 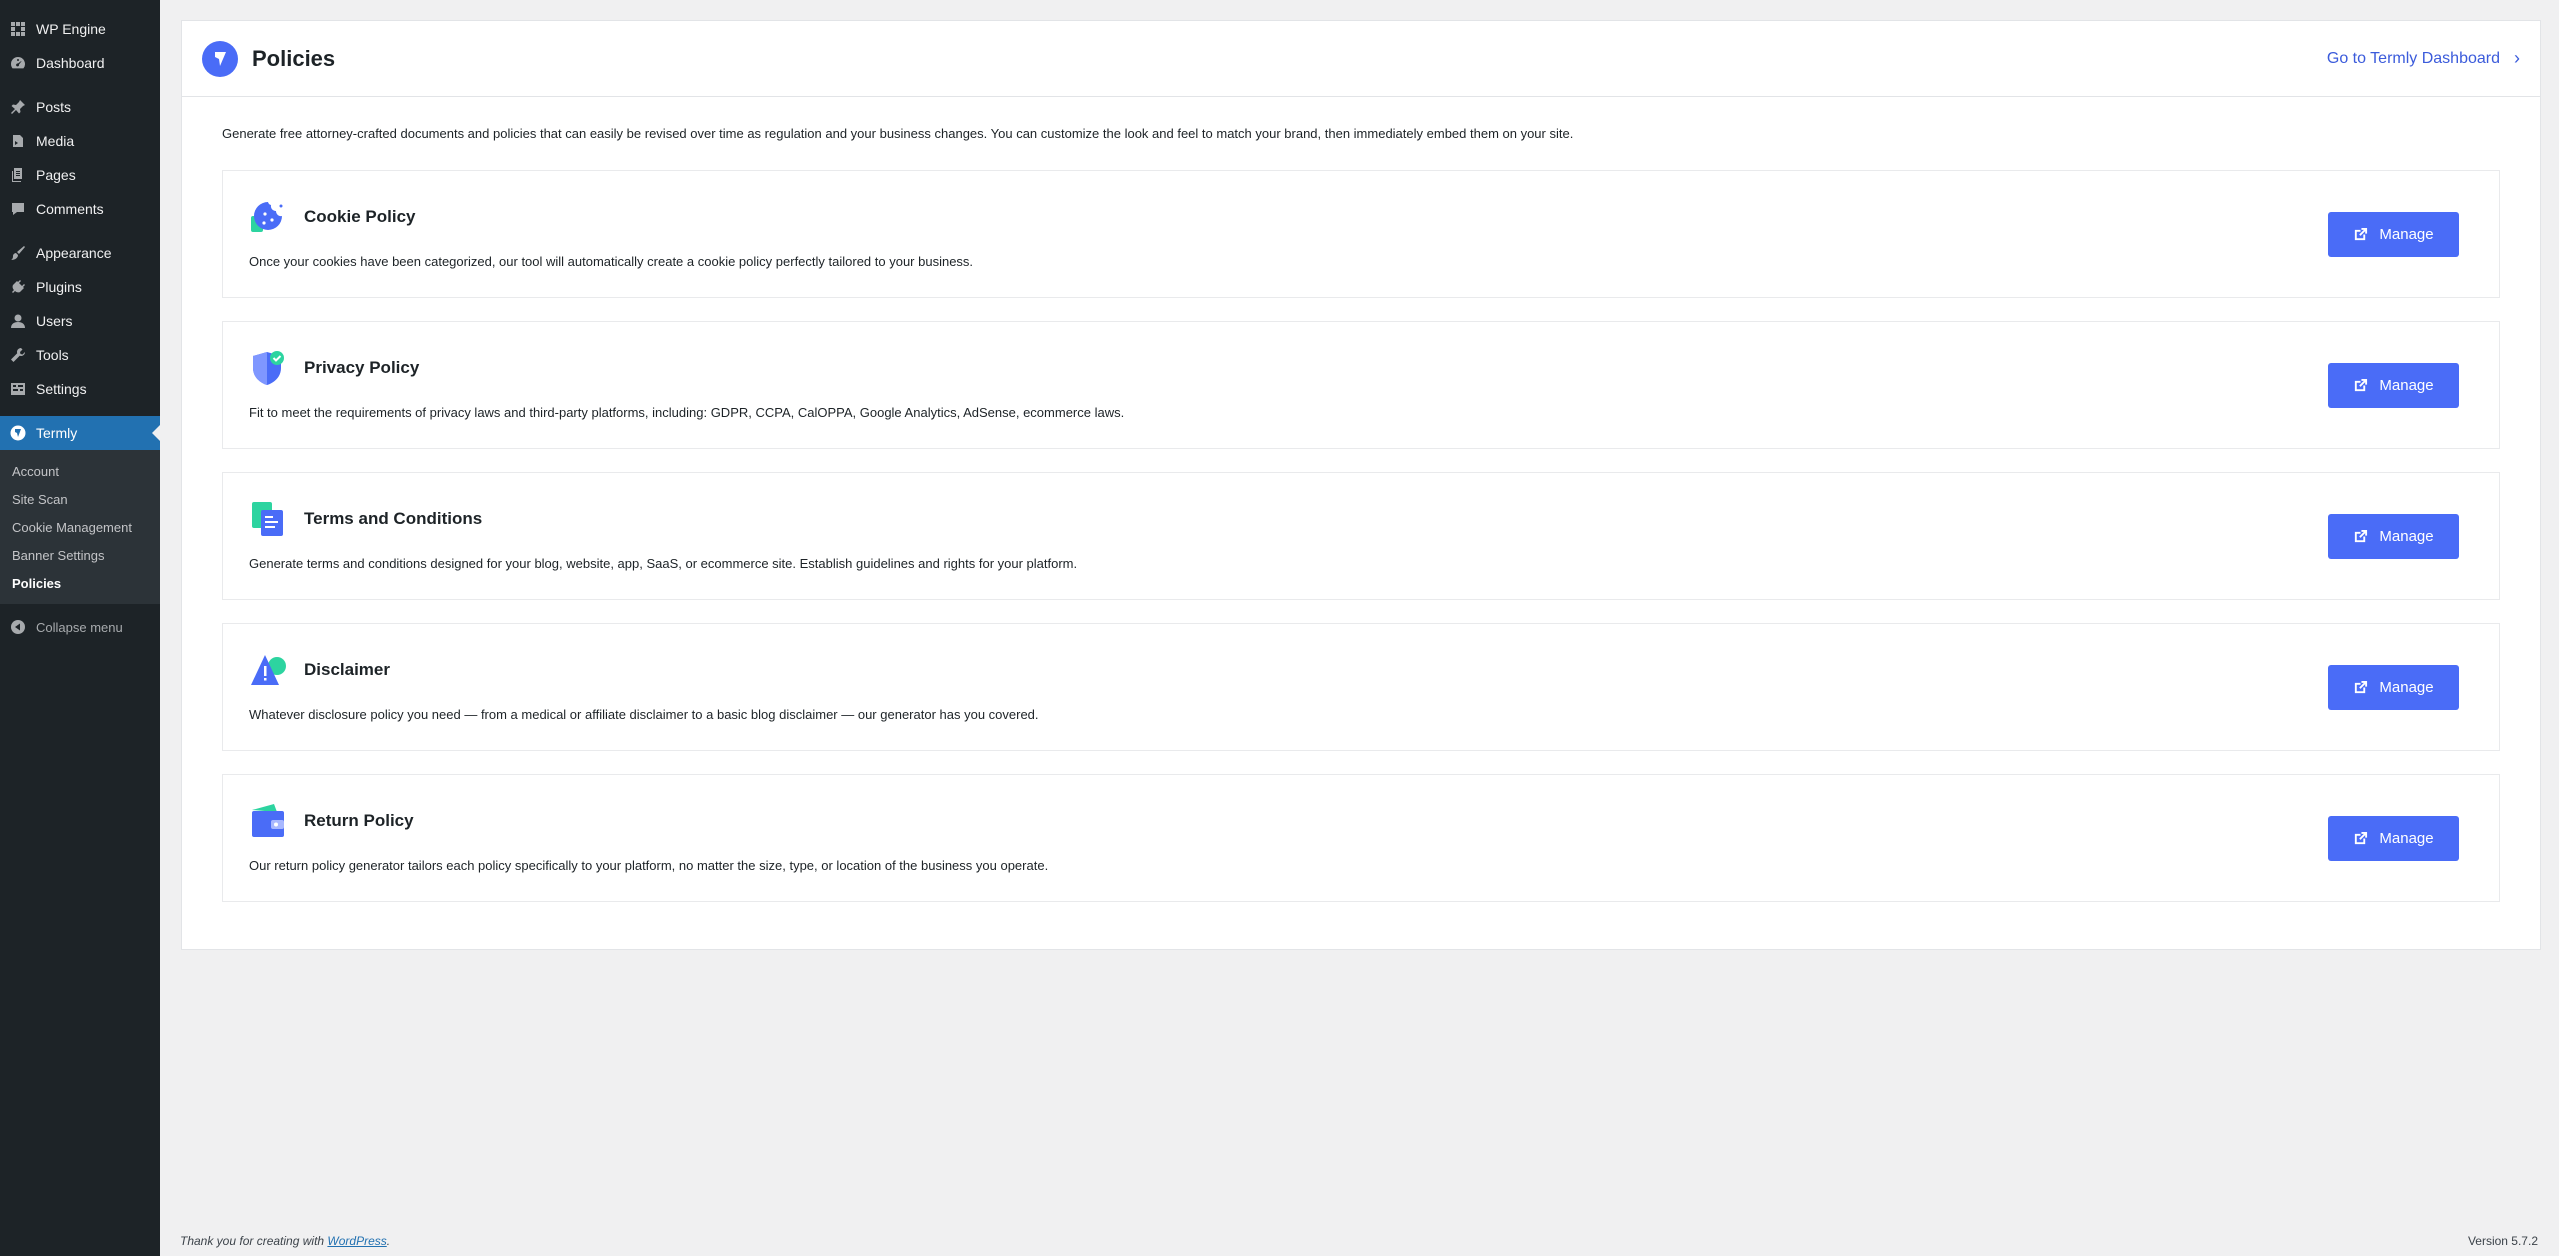 What do you see at coordinates (2413, 58) in the screenshot?
I see `dashboard-link-label: Go to Termly Dashboard` at bounding box center [2413, 58].